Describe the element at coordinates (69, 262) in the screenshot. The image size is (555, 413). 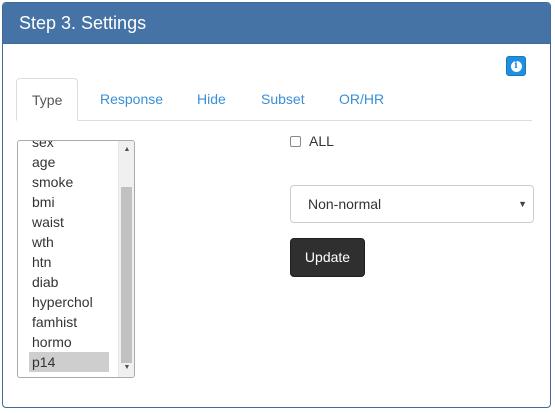
I see `list-item: htn` at that location.